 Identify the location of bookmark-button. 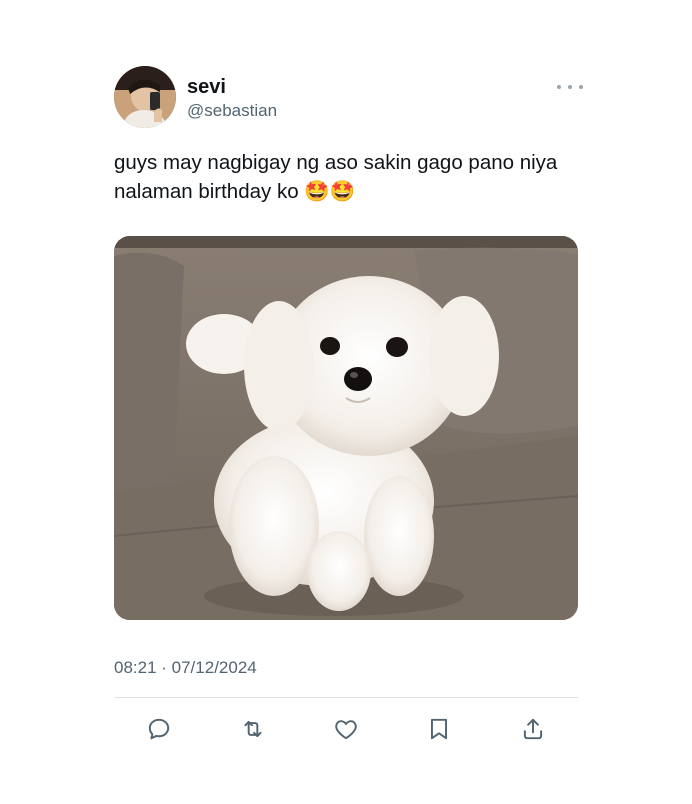
(439, 729).